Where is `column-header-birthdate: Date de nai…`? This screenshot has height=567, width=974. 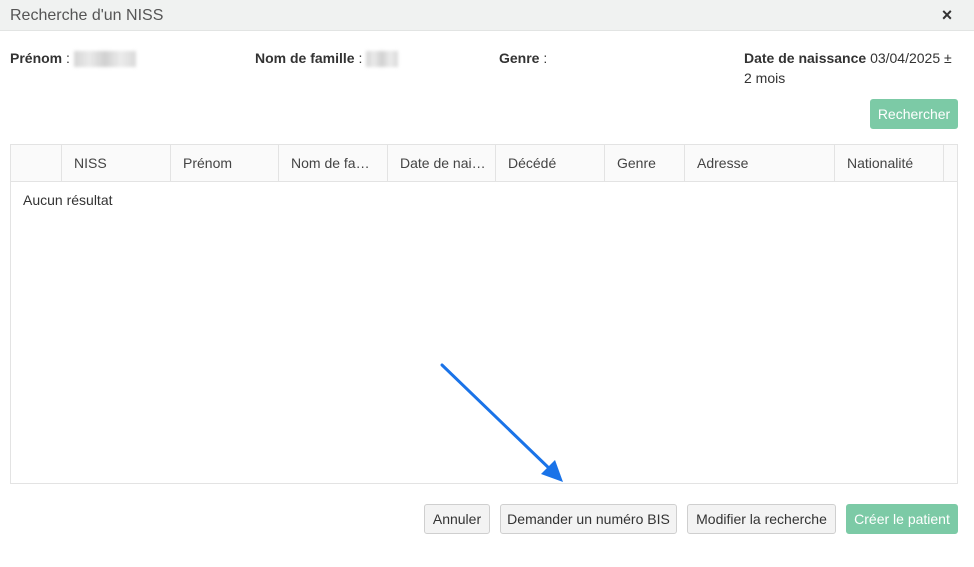 column-header-birthdate: Date de nai… is located at coordinates (442, 163).